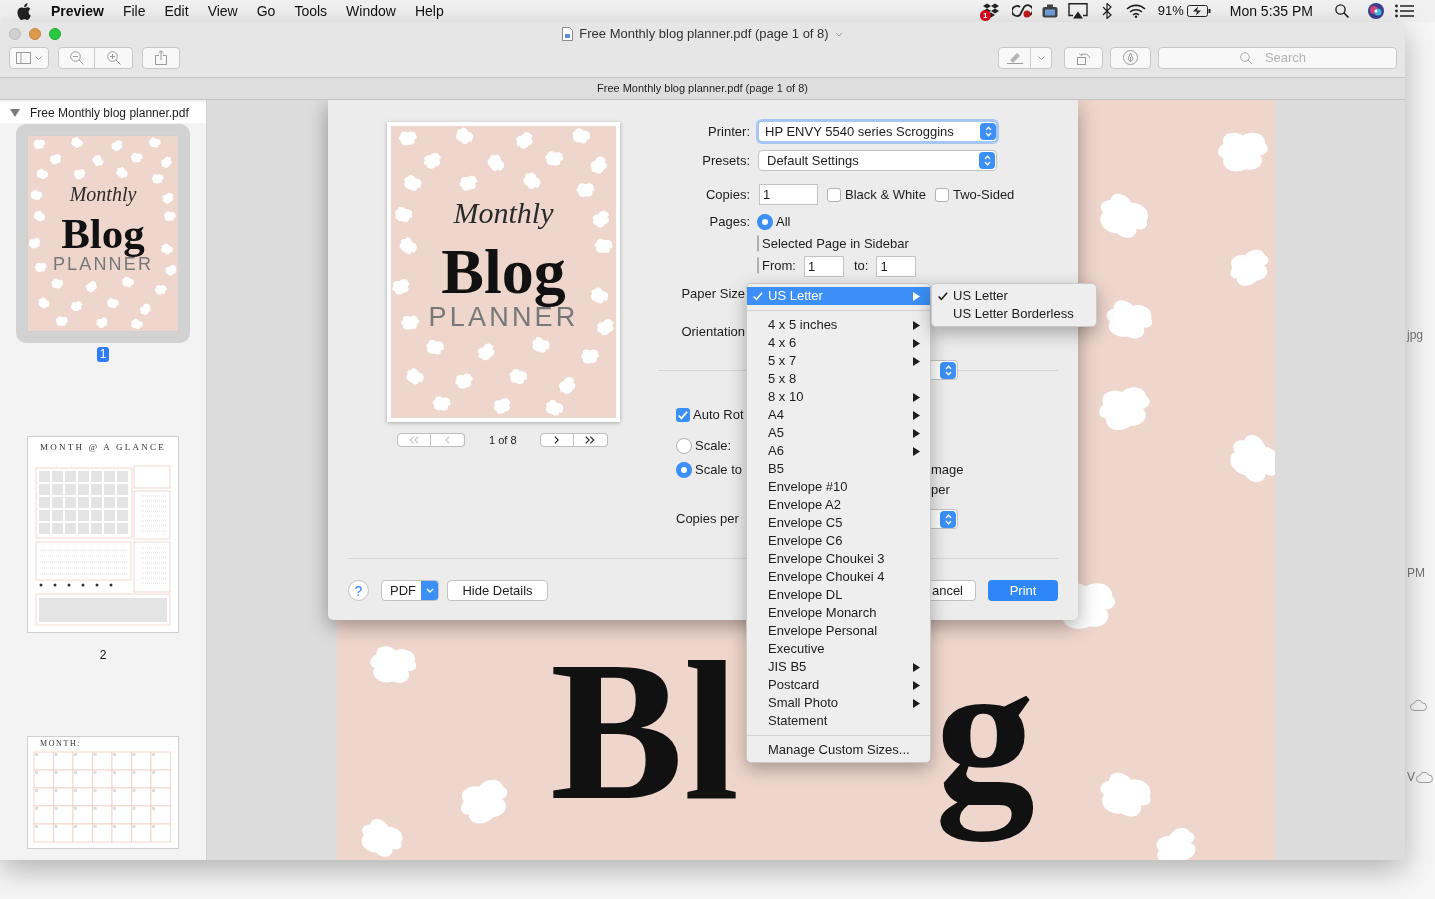 The width and height of the screenshot is (1435, 899). What do you see at coordinates (1135, 11) in the screenshot?
I see `wifi-icon` at bounding box center [1135, 11].